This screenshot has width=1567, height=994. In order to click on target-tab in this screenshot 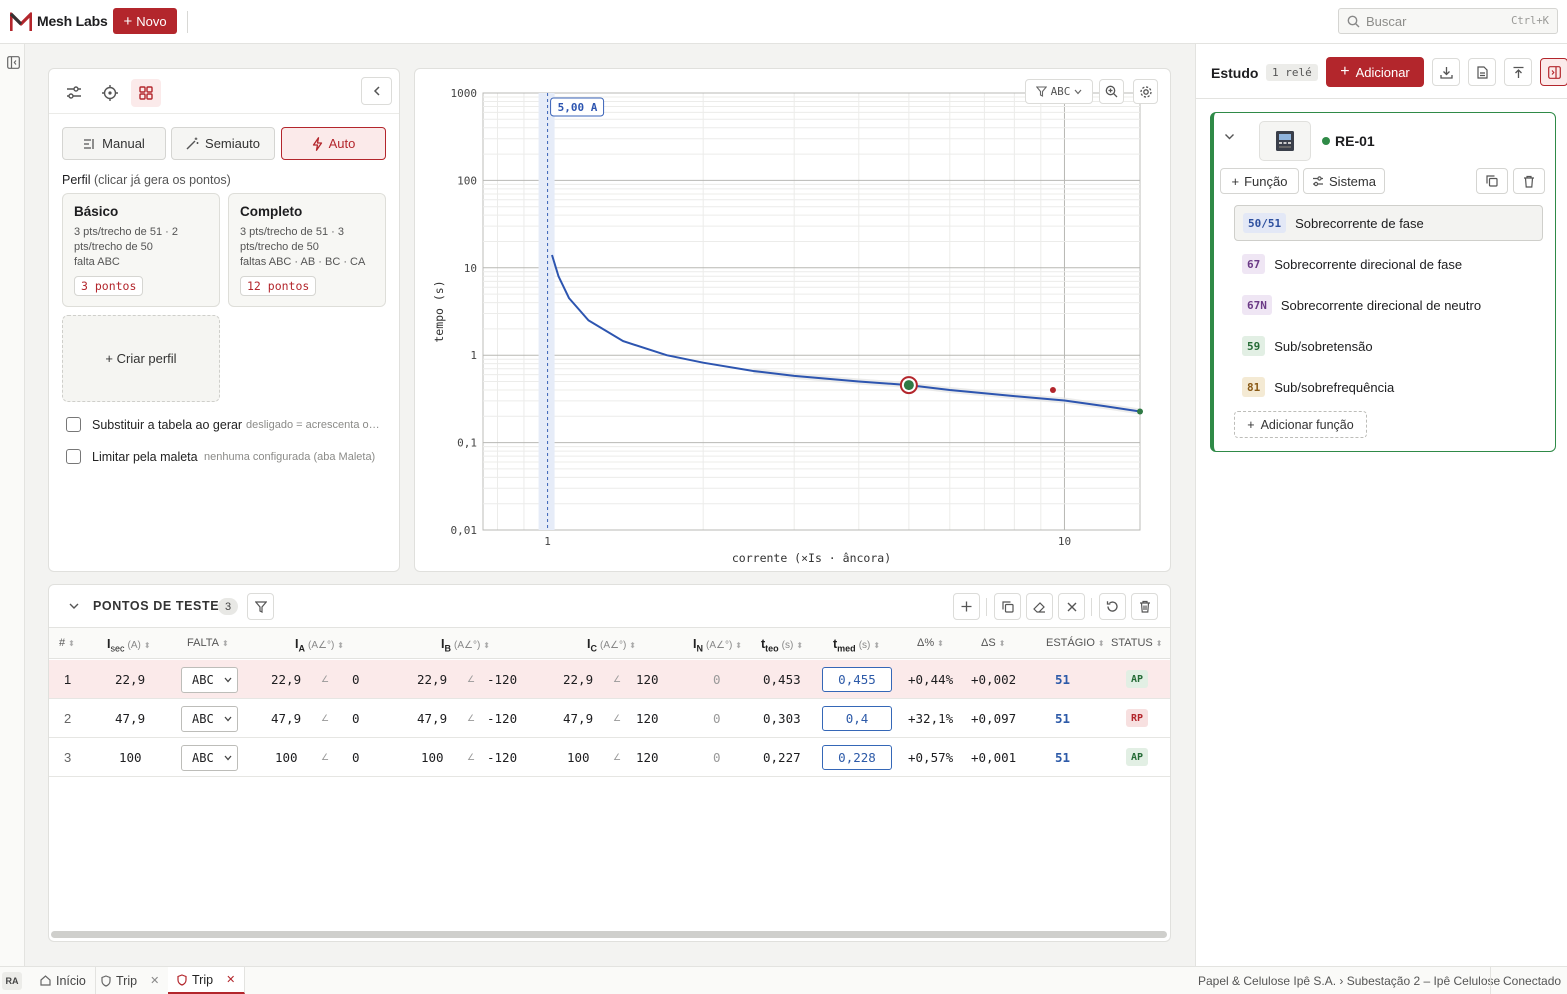, I will do `click(110, 93)`.